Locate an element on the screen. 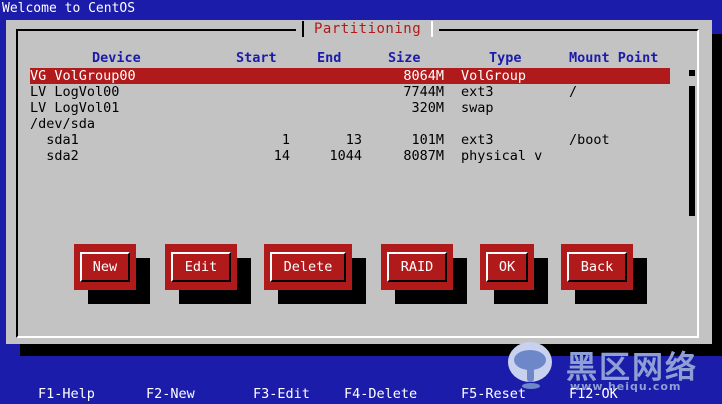  window-title: Welcome to CentOS is located at coordinates (69, 8).